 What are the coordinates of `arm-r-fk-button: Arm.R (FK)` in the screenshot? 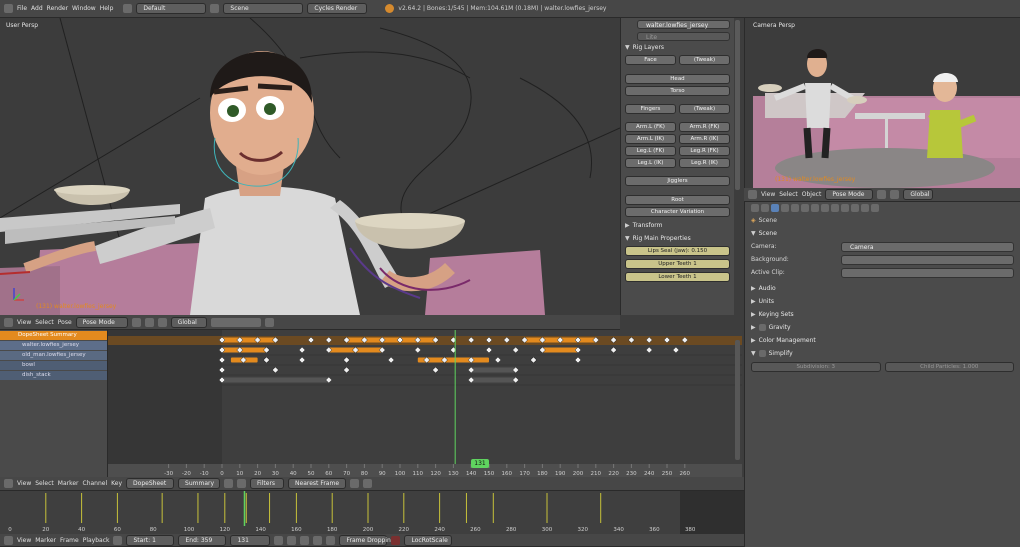 It's located at (704, 127).